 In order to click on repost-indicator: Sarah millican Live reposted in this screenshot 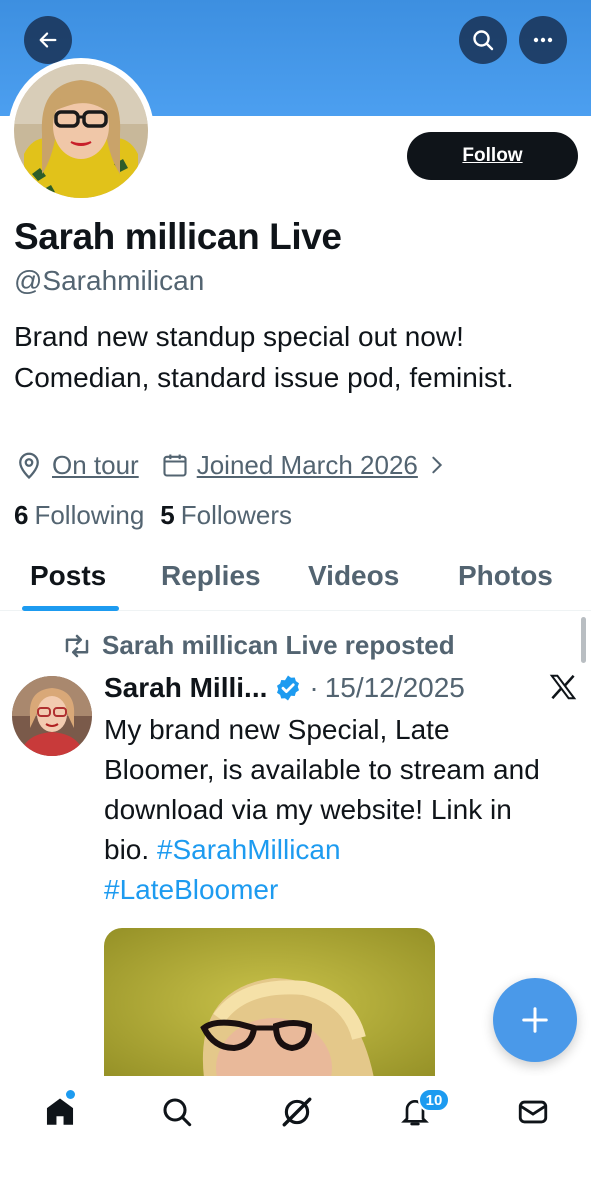, I will do `click(258, 645)`.